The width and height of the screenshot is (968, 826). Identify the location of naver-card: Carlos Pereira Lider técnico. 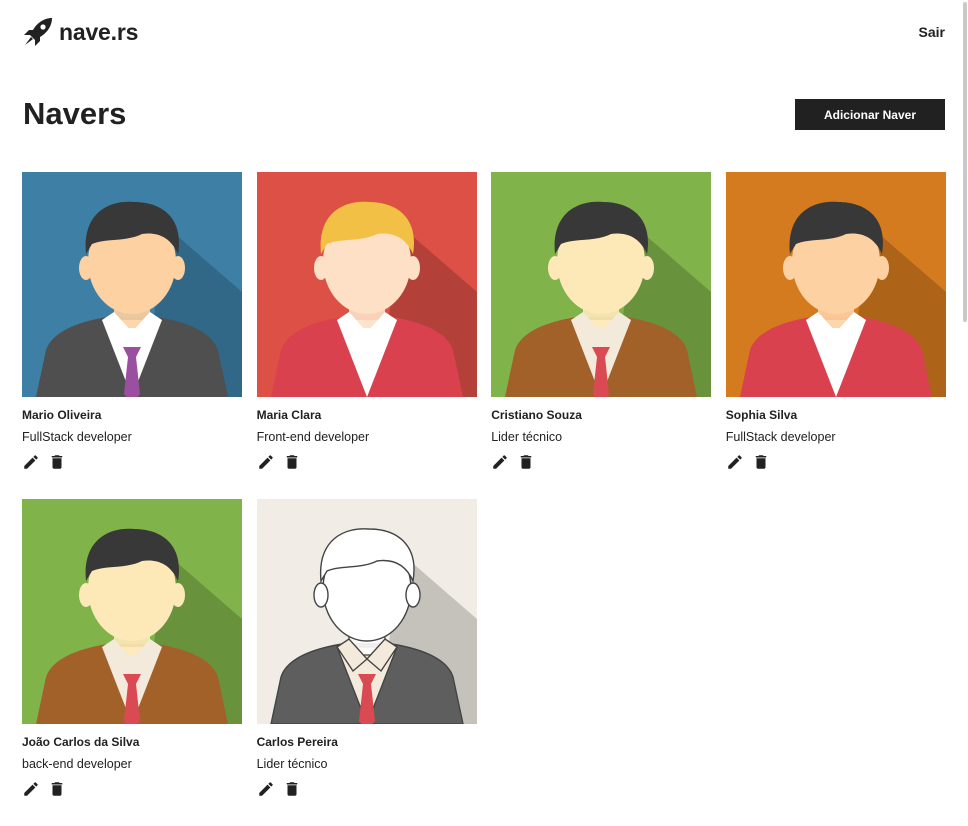
(366, 662).